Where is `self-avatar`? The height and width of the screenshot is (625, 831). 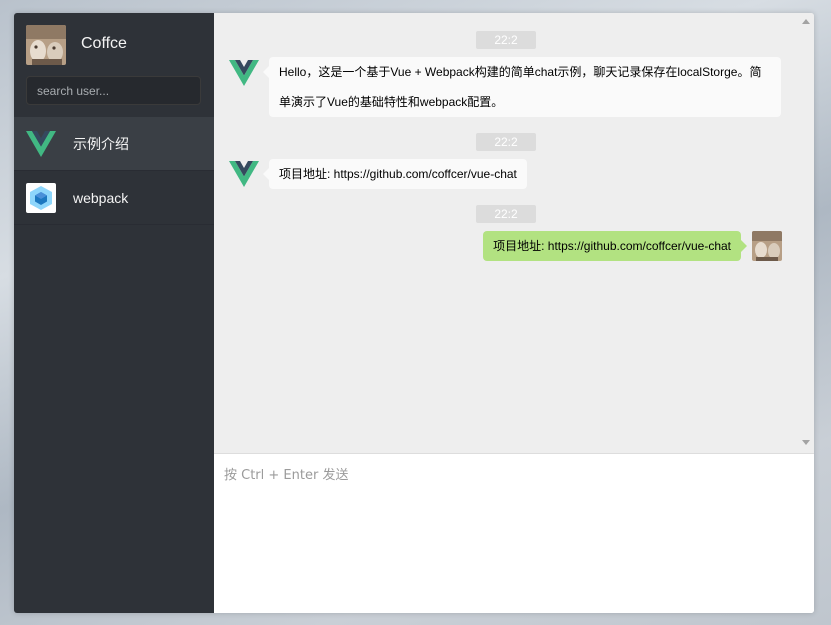
self-avatar is located at coordinates (767, 246).